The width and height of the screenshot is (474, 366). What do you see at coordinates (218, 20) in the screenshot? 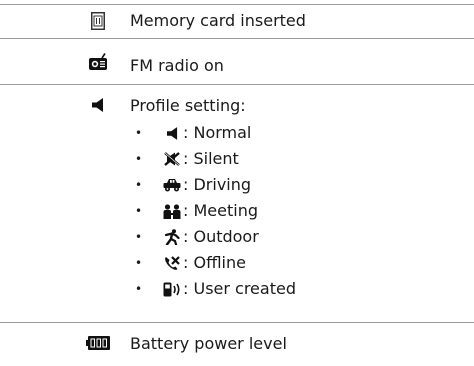
I see `row-label: Memory card inserted` at bounding box center [218, 20].